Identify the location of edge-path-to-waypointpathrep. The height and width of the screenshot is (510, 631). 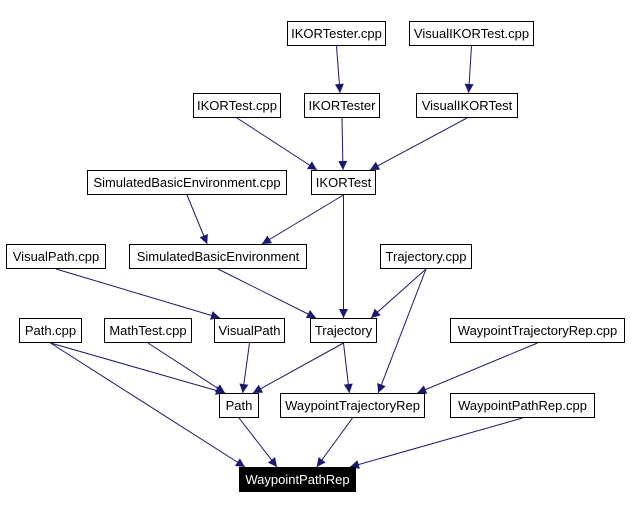
(258, 442).